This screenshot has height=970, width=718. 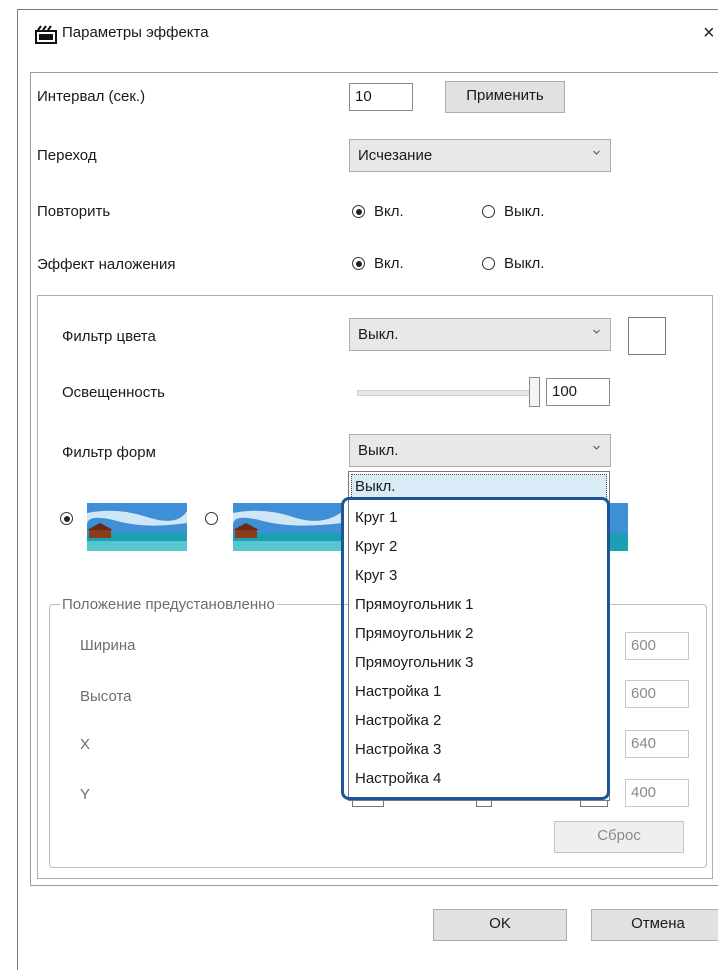 What do you see at coordinates (534, 392) in the screenshot?
I see `brightness-slider-thumb` at bounding box center [534, 392].